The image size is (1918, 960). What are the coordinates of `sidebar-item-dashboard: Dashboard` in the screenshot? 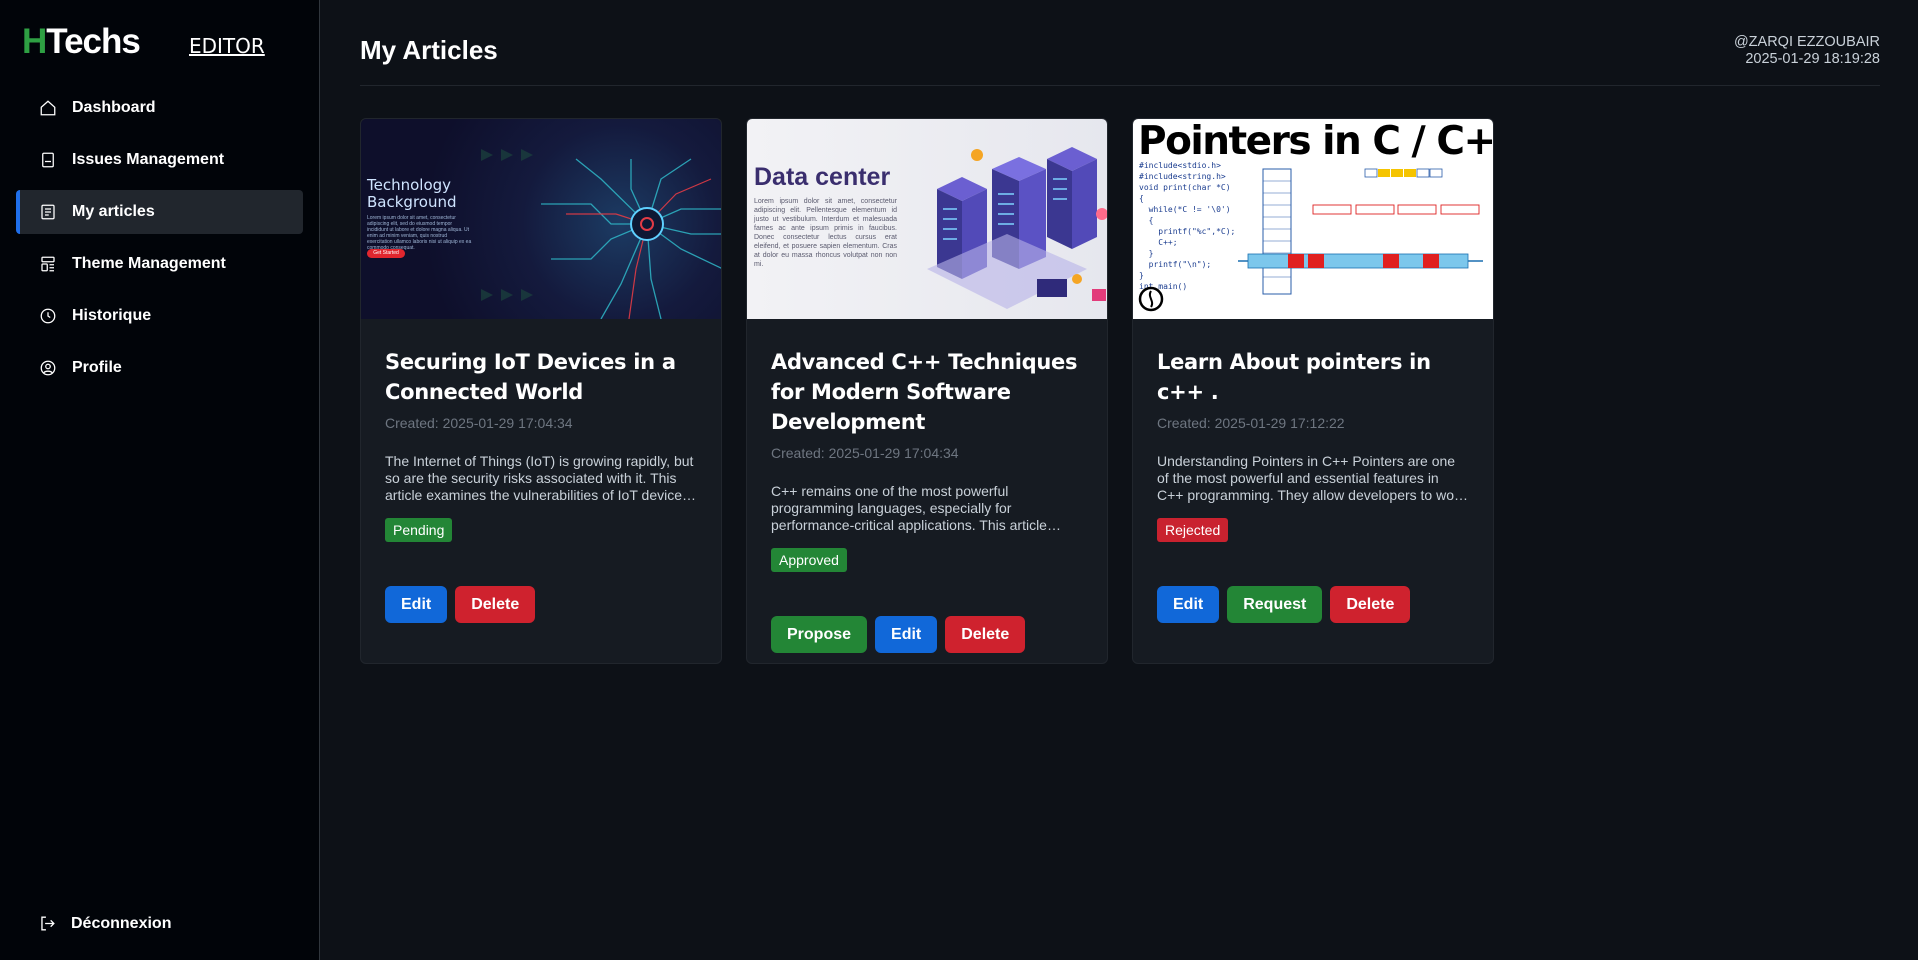 It's located at (159, 108).